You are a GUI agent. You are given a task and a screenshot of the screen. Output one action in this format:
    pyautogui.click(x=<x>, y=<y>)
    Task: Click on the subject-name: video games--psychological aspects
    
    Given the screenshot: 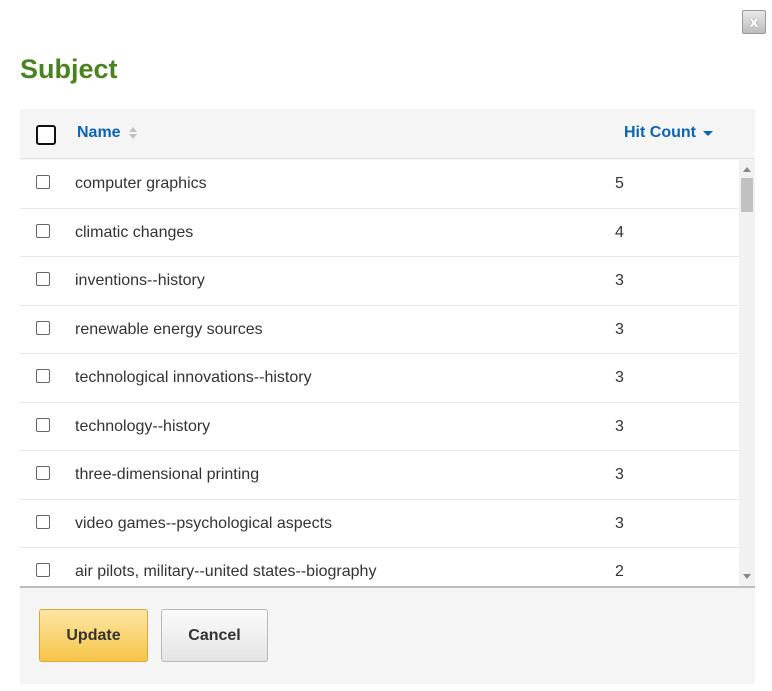 What is the action you would take?
    pyautogui.click(x=204, y=523)
    